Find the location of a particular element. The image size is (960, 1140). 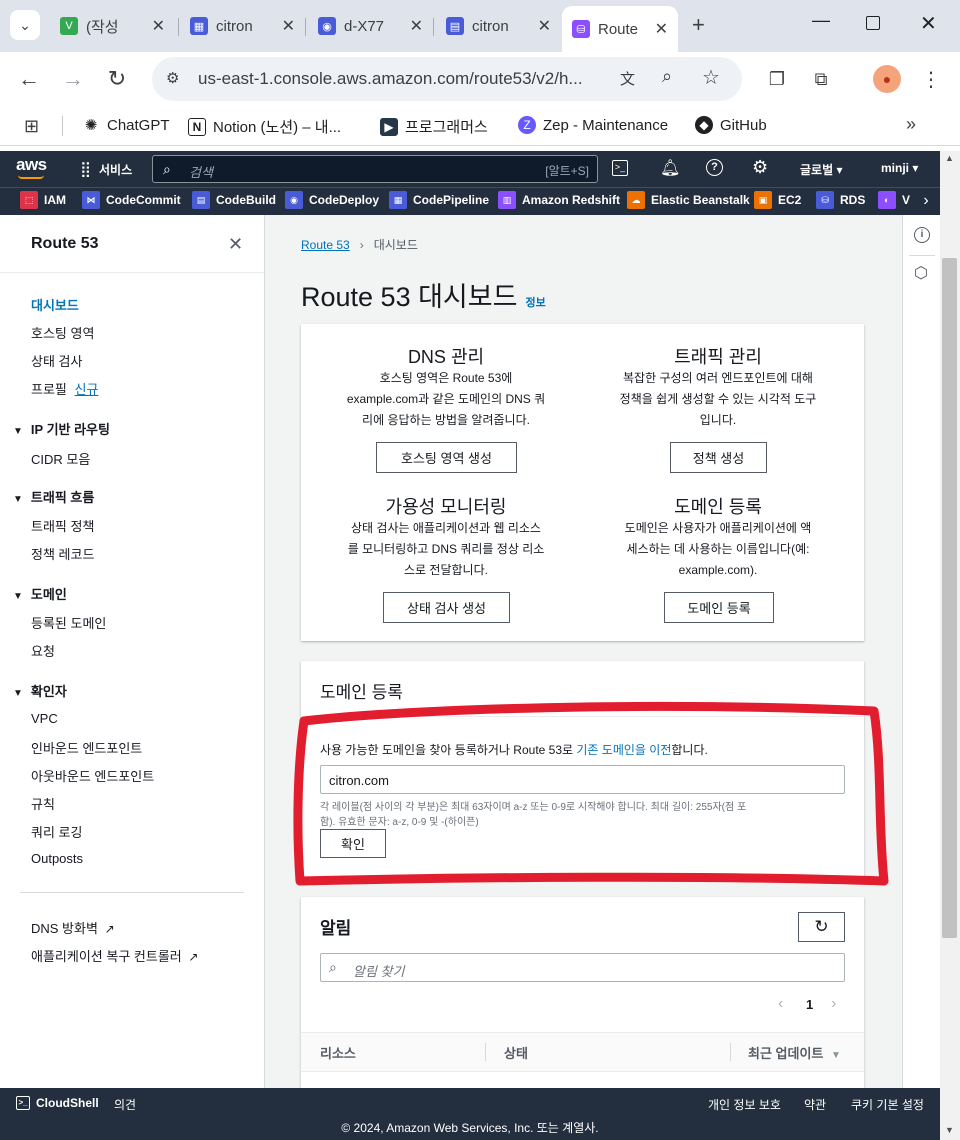

aws-logo: aws is located at coordinates (31, 165).